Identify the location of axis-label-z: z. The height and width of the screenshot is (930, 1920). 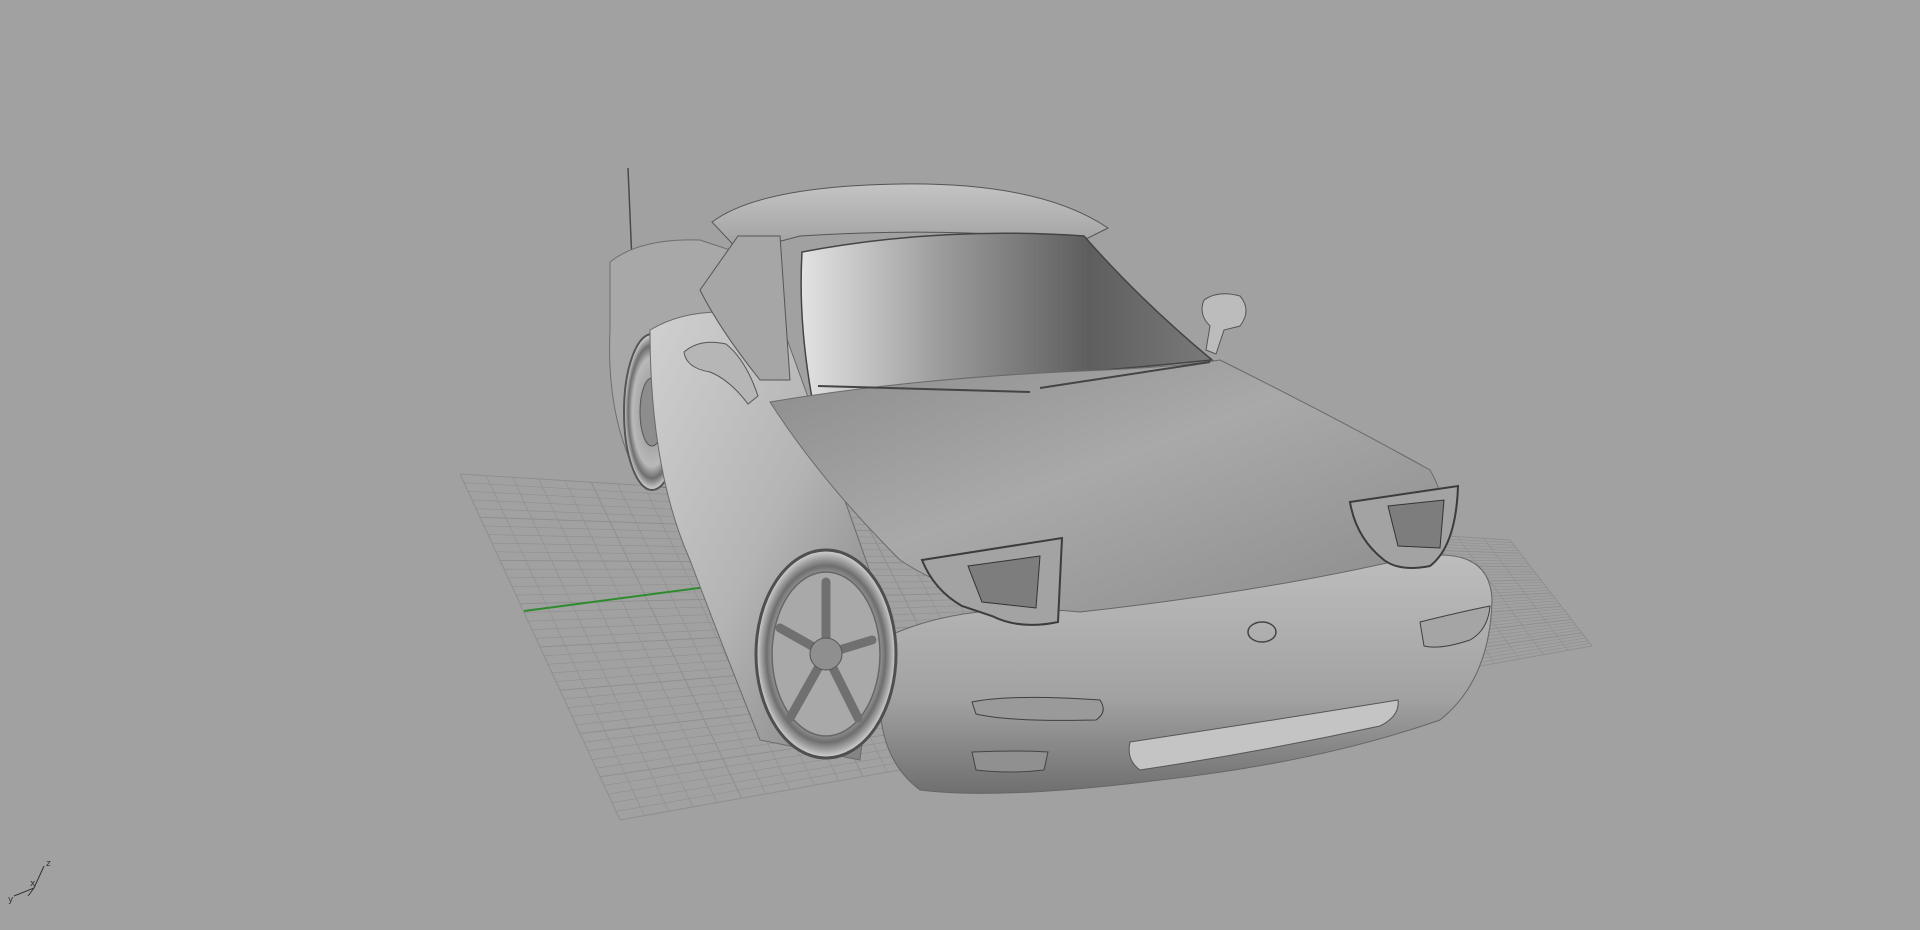
(48, 864).